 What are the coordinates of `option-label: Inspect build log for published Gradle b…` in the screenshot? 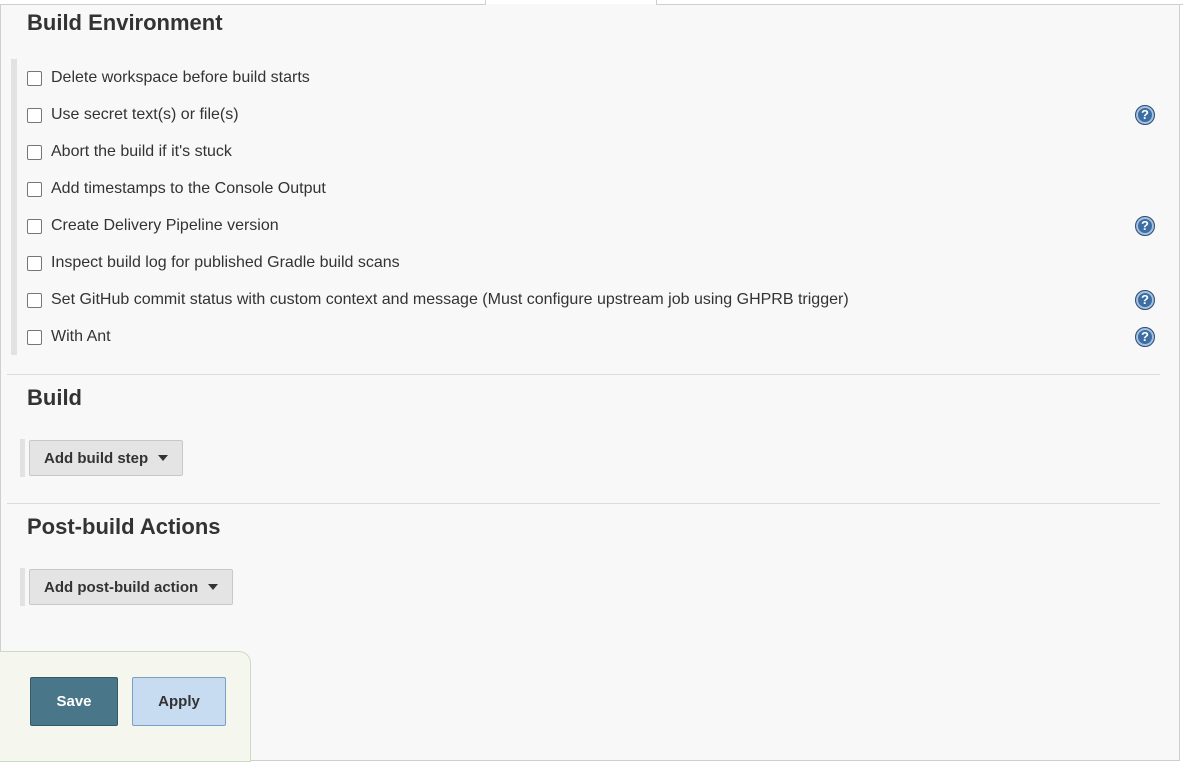 It's located at (225, 262).